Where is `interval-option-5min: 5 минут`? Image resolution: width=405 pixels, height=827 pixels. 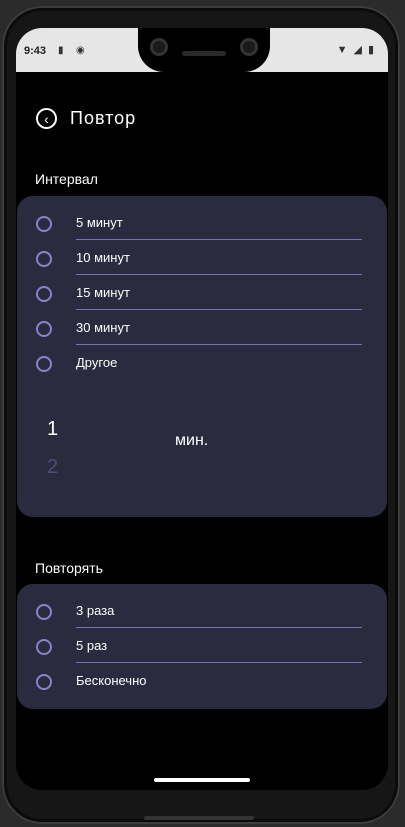
interval-option-5min: 5 минут is located at coordinates (202, 223).